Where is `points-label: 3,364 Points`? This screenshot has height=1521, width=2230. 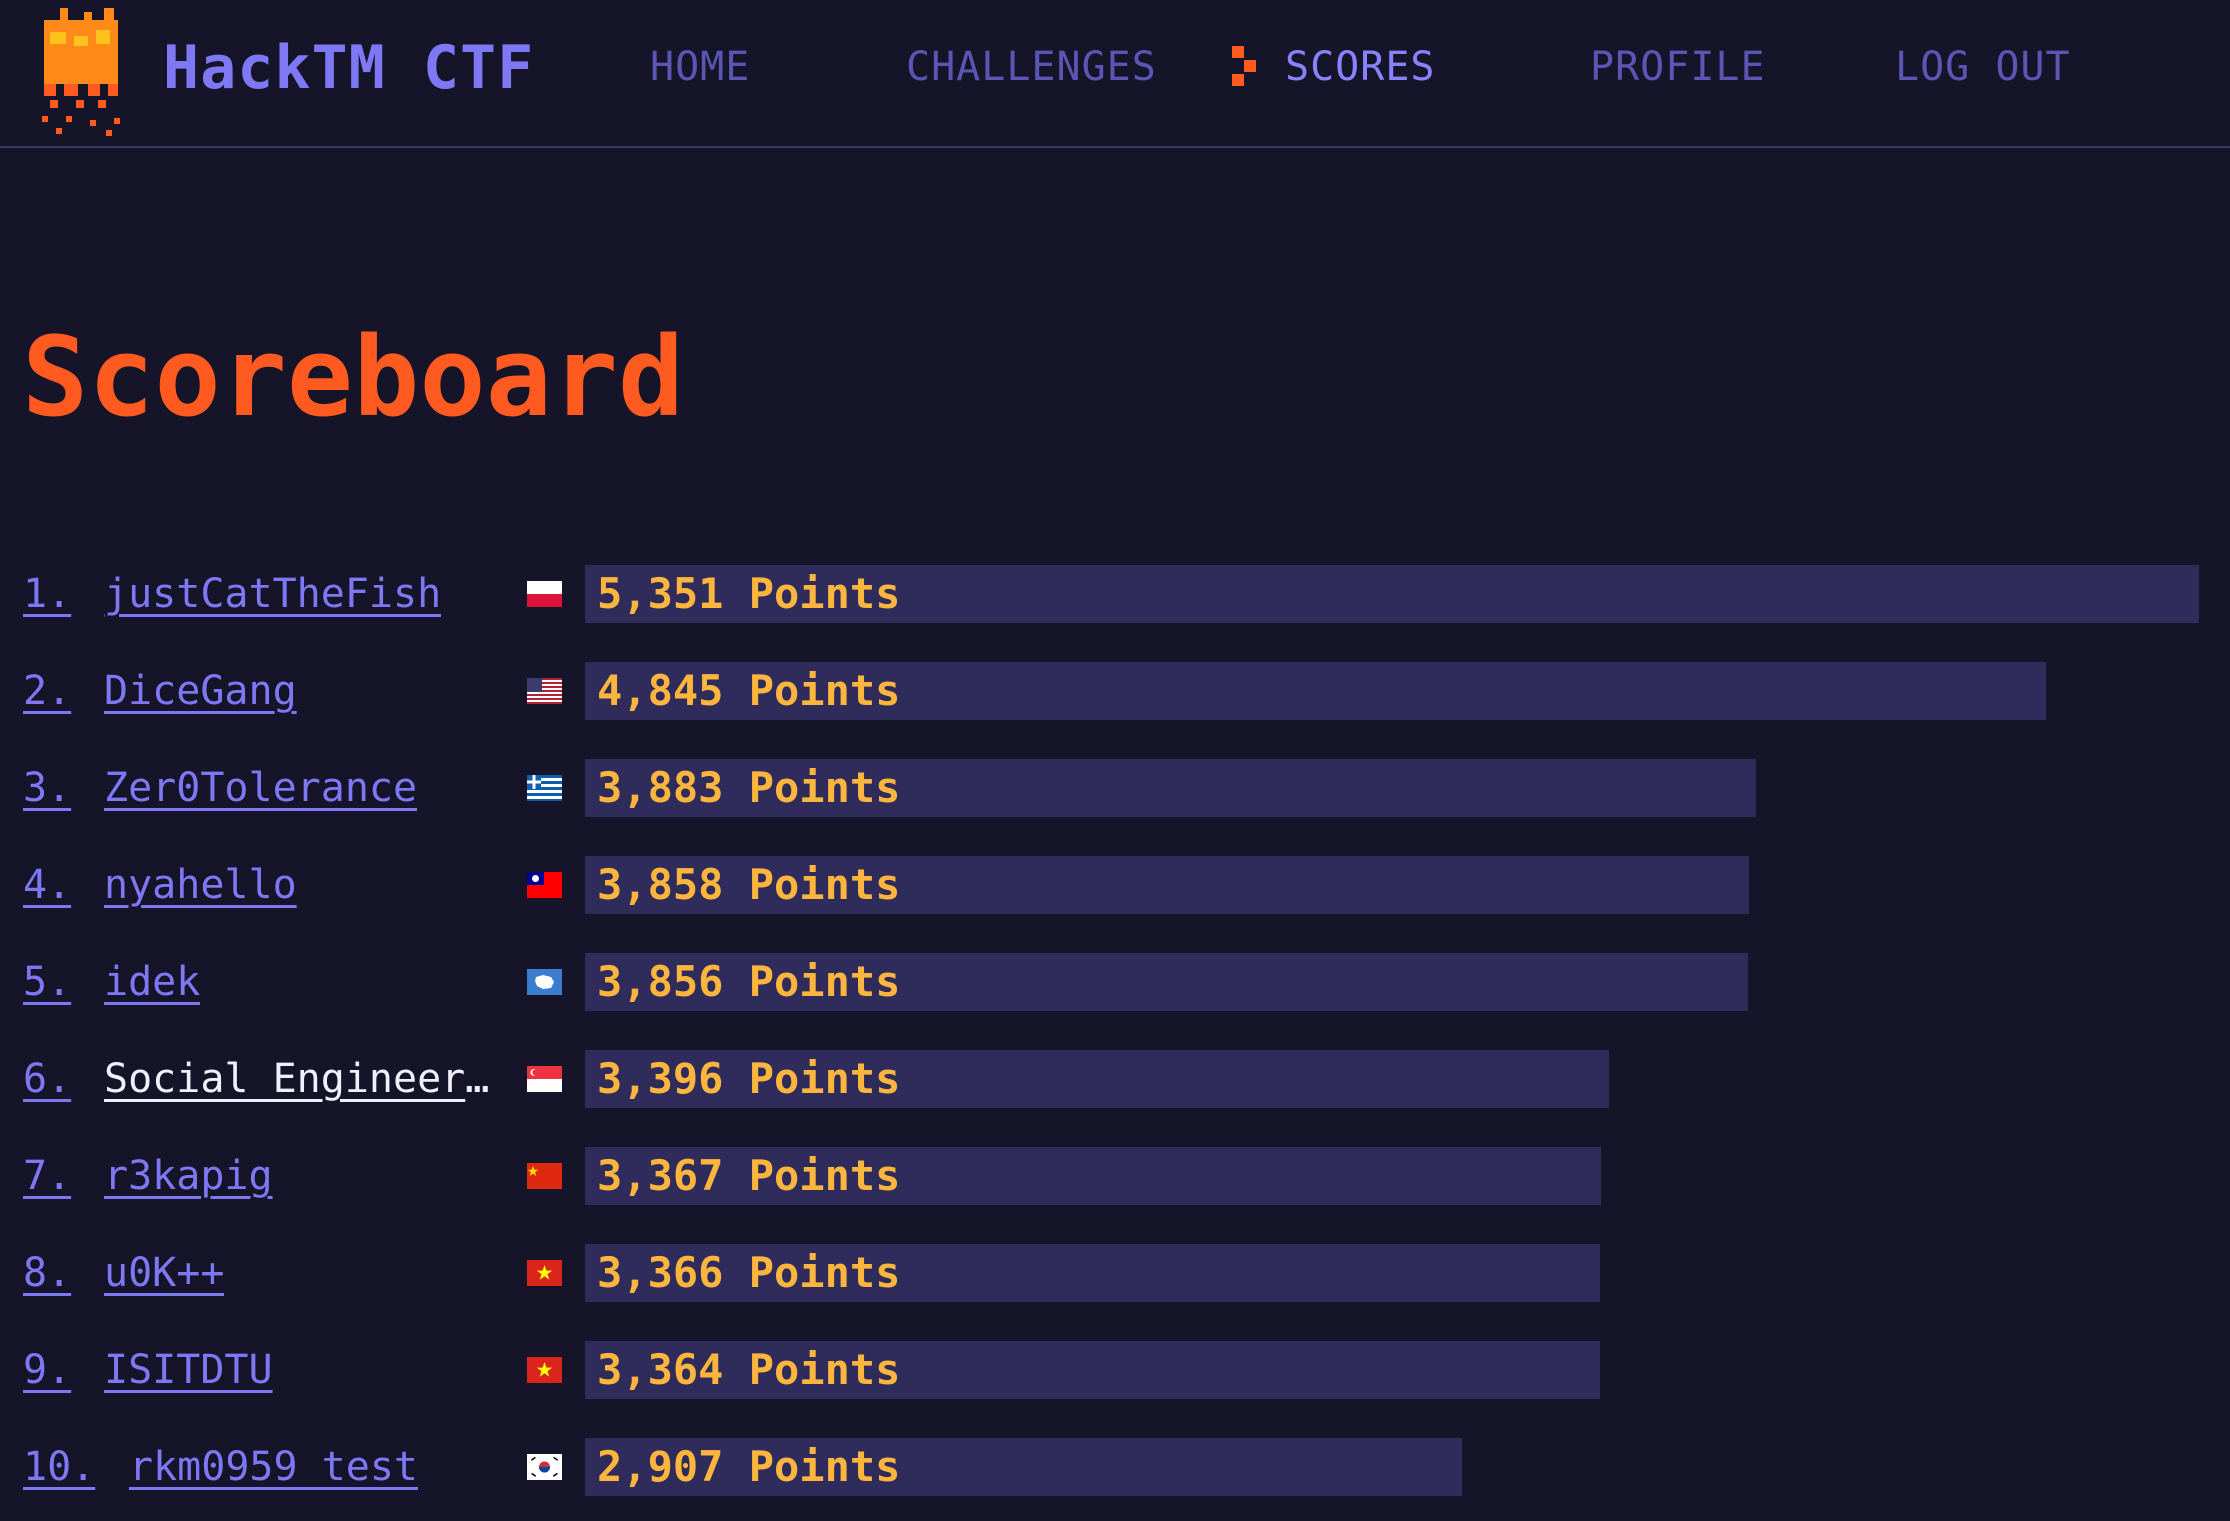
points-label: 3,364 Points is located at coordinates (749, 1369).